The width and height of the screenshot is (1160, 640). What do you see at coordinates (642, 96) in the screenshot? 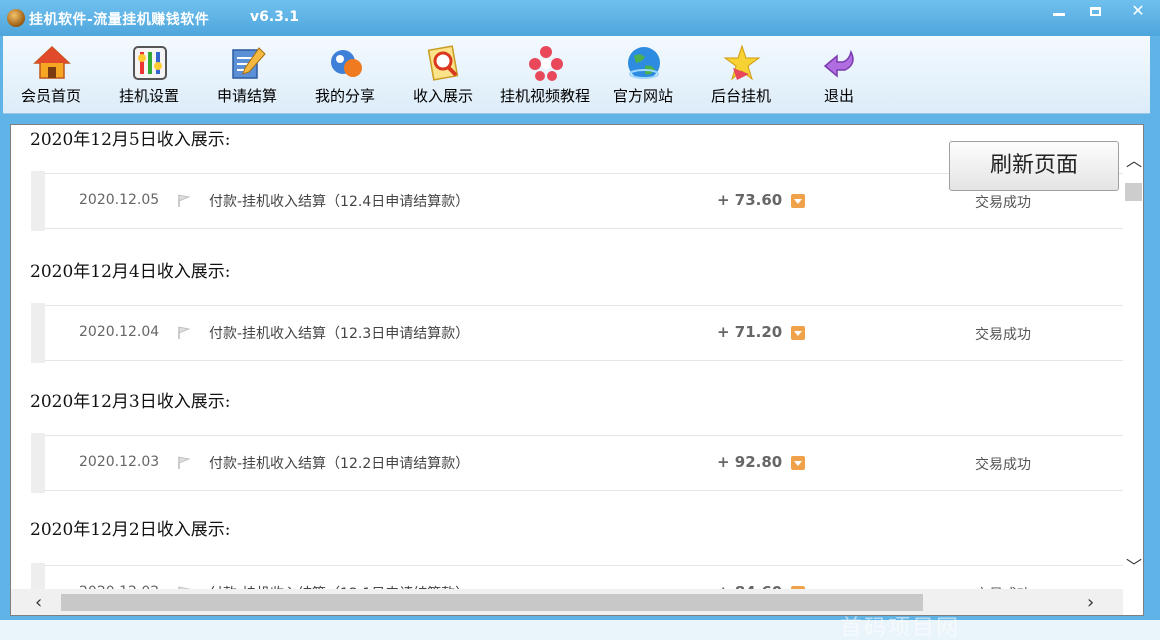
I see `toolbar-label: 官方网站` at bounding box center [642, 96].